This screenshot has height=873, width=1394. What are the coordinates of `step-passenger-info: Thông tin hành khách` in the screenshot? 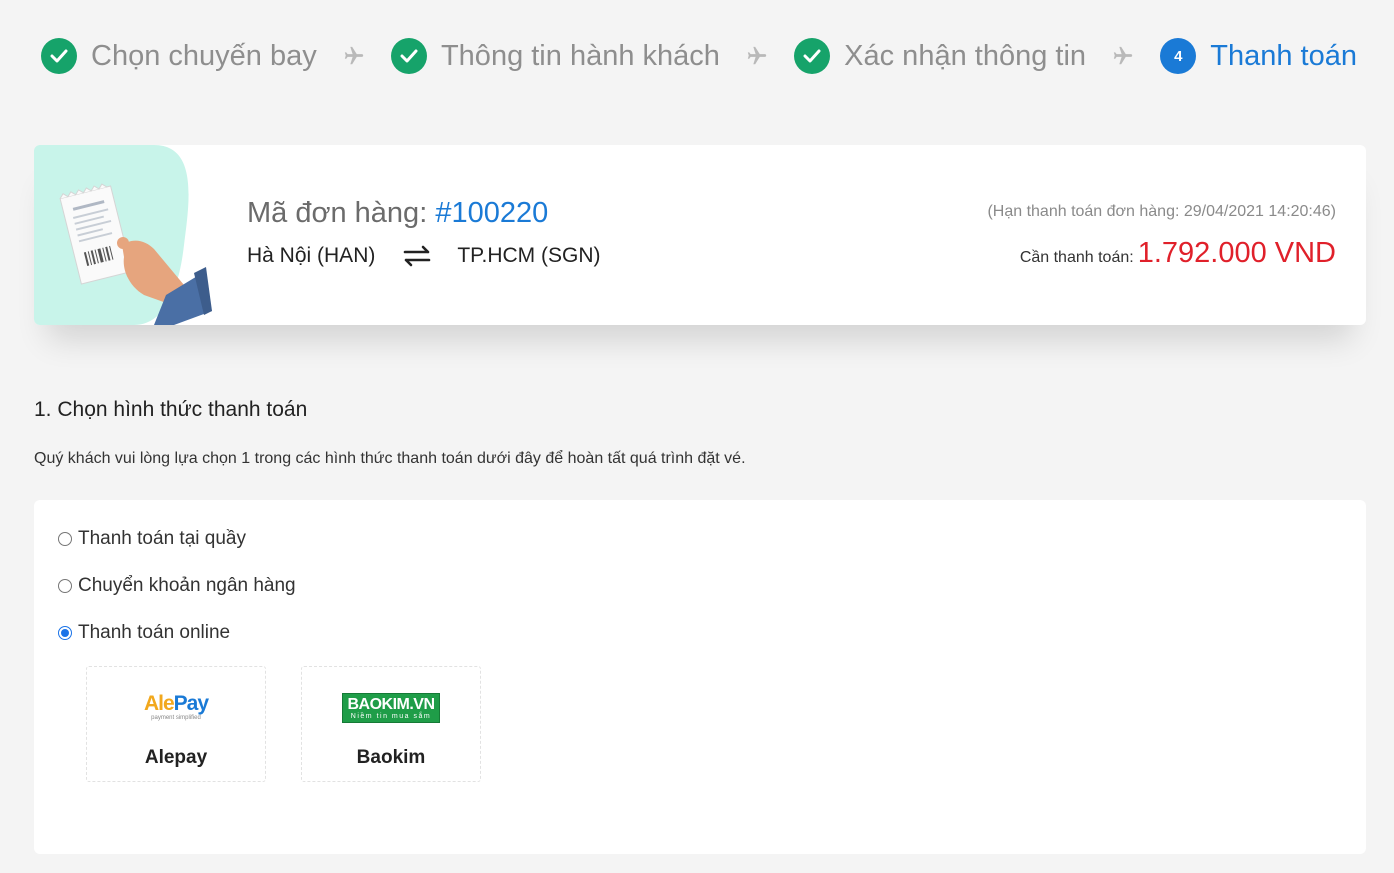 It's located at (555, 56).